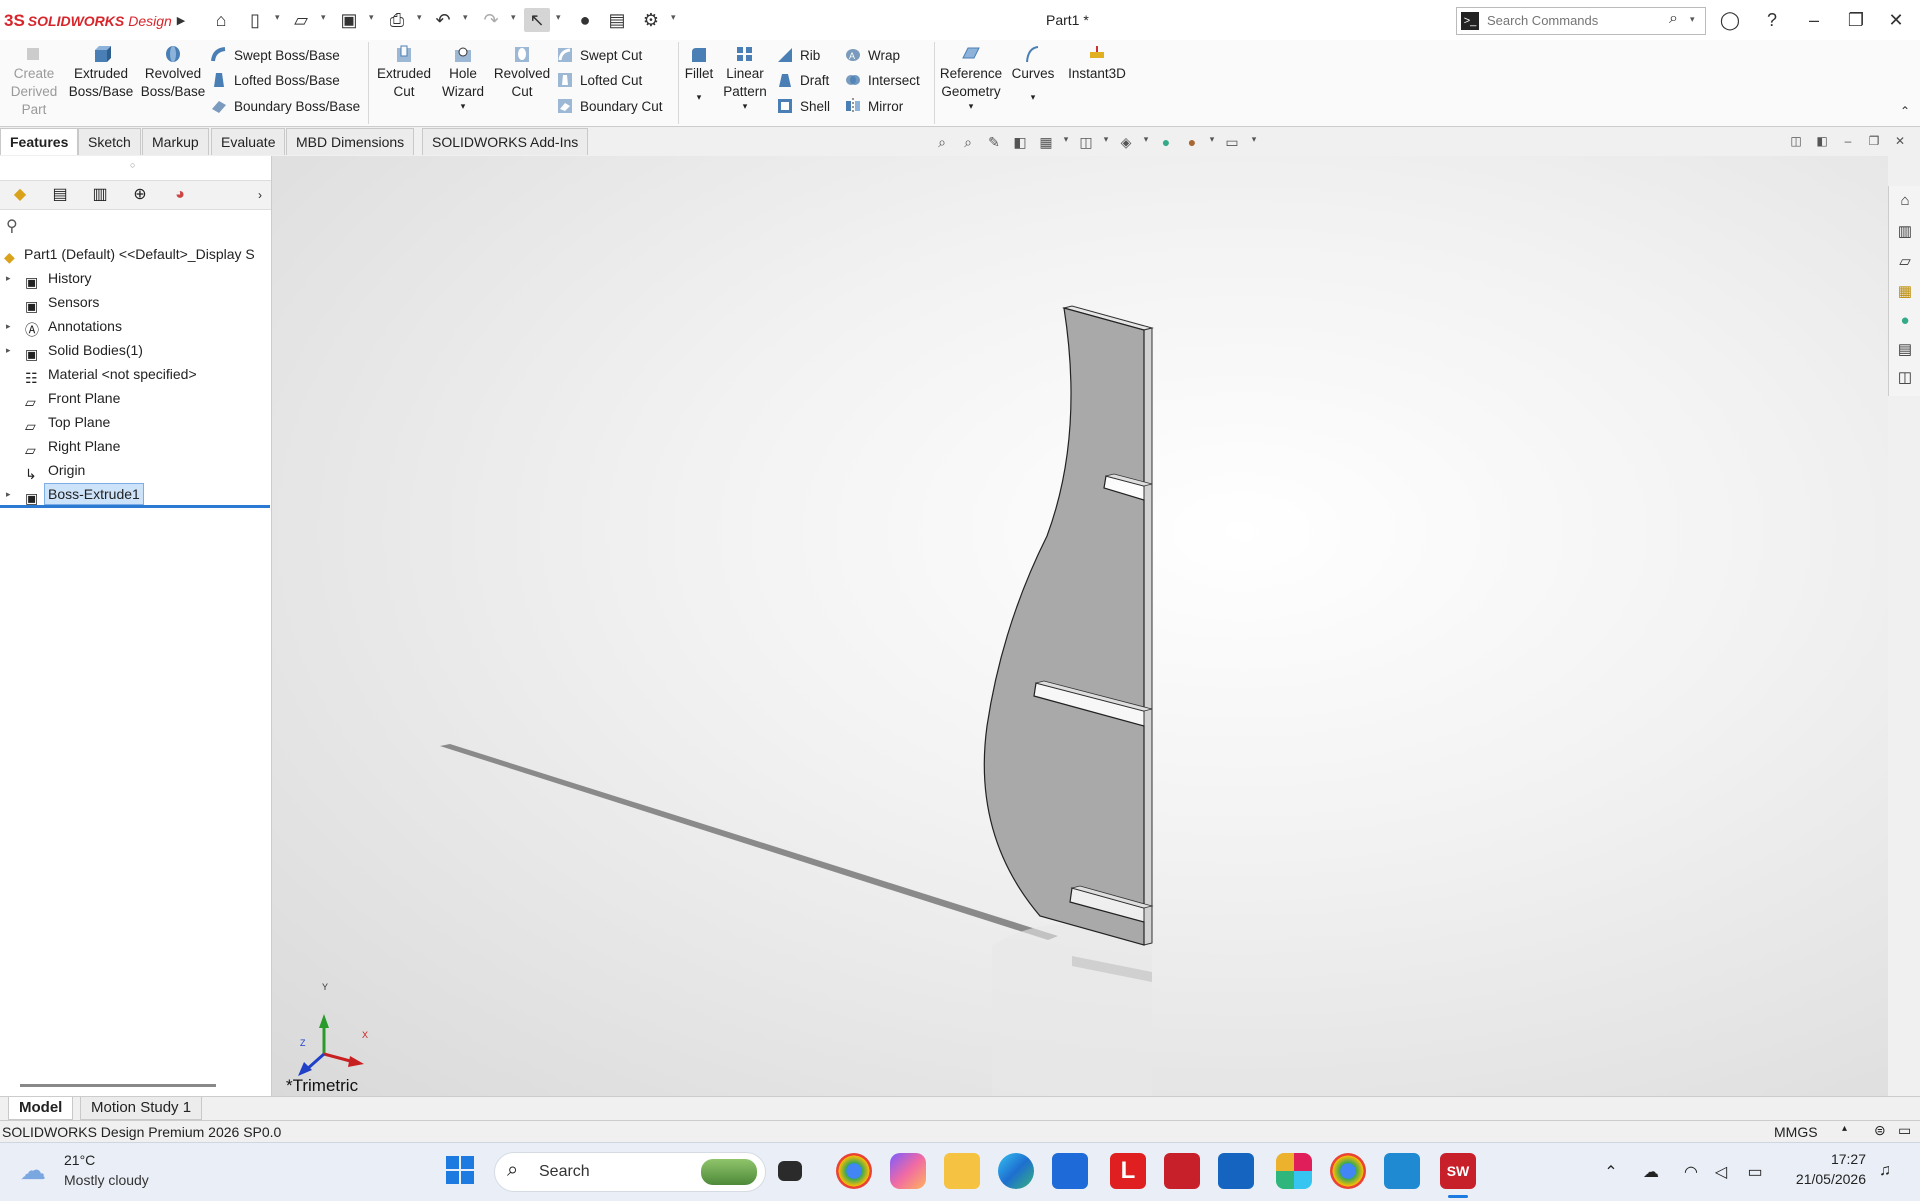 The image size is (1920, 1201). Describe the element at coordinates (1033, 77) in the screenshot. I see `curves-button: Curves ▾` at that location.